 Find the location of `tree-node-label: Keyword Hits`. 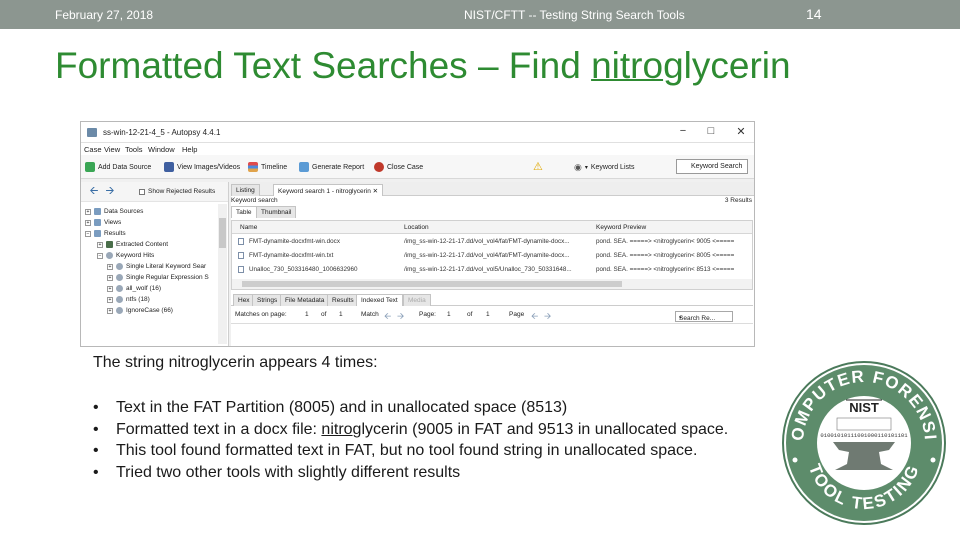

tree-node-label: Keyword Hits is located at coordinates (135, 255).